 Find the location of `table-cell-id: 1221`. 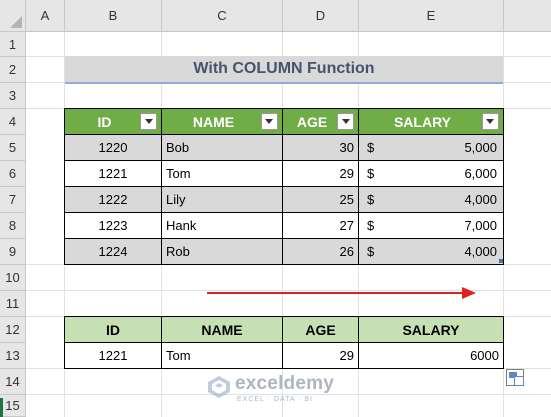

table-cell-id: 1221 is located at coordinates (113, 174).